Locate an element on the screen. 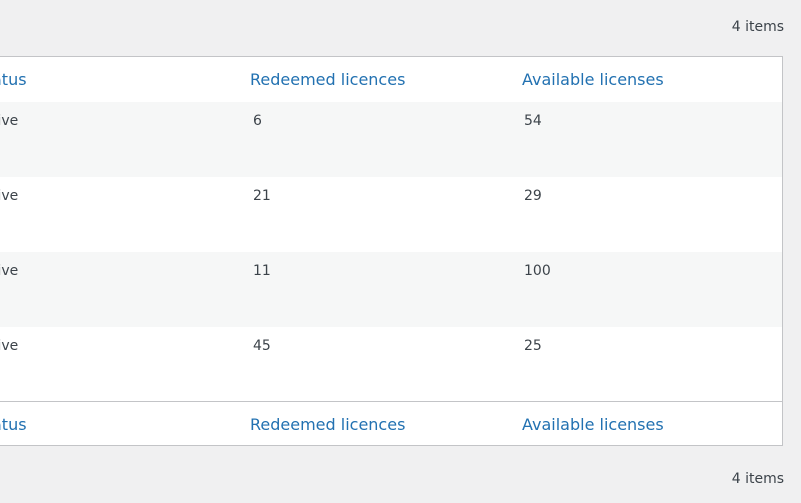  column-header-status: atus is located at coordinates (13, 79).